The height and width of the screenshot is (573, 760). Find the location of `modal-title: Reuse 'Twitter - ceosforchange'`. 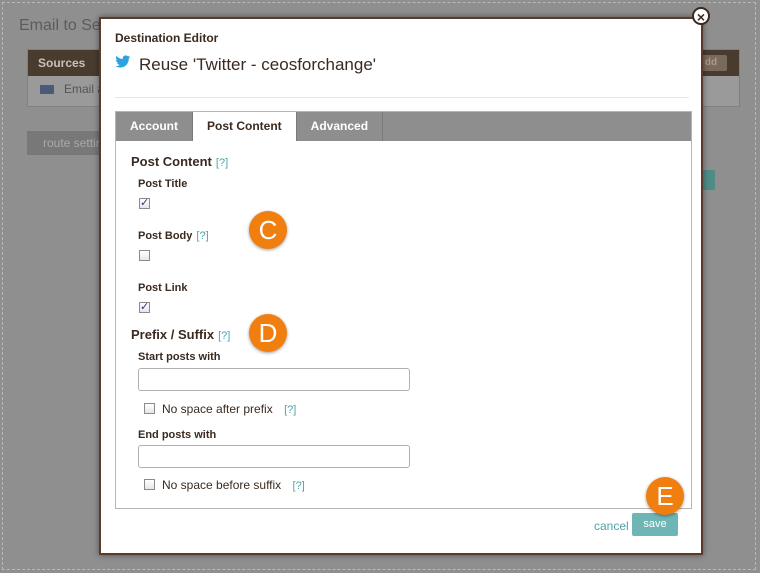

modal-title: Reuse 'Twitter - ceosforchange' is located at coordinates (245, 65).